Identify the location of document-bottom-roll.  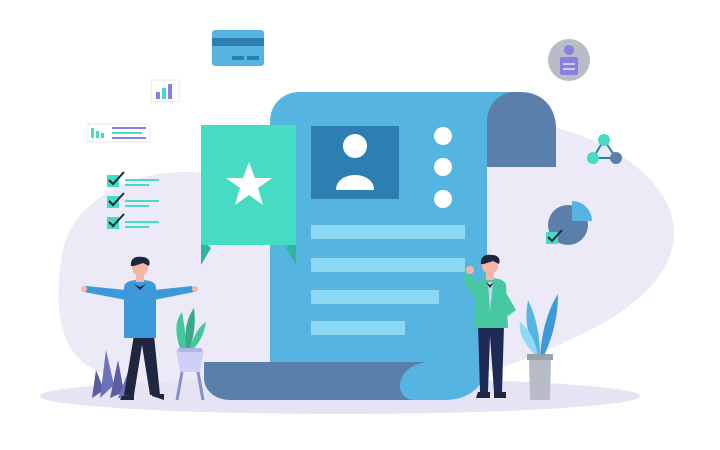
(317, 381).